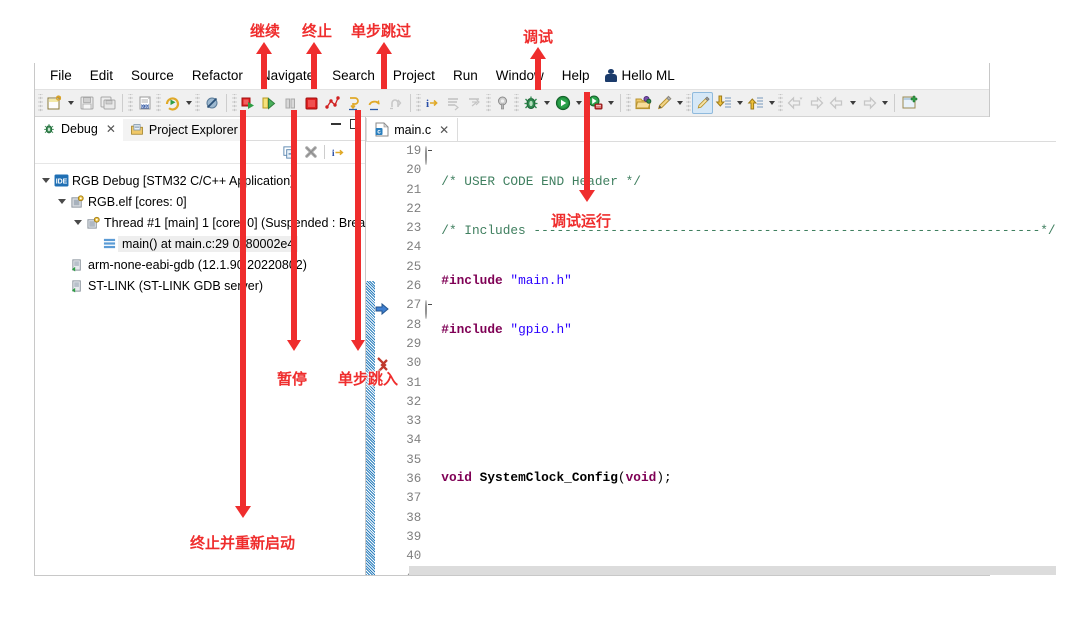 This screenshot has width=1070, height=638. What do you see at coordinates (852, 103) in the screenshot?
I see `back-dropdown` at bounding box center [852, 103].